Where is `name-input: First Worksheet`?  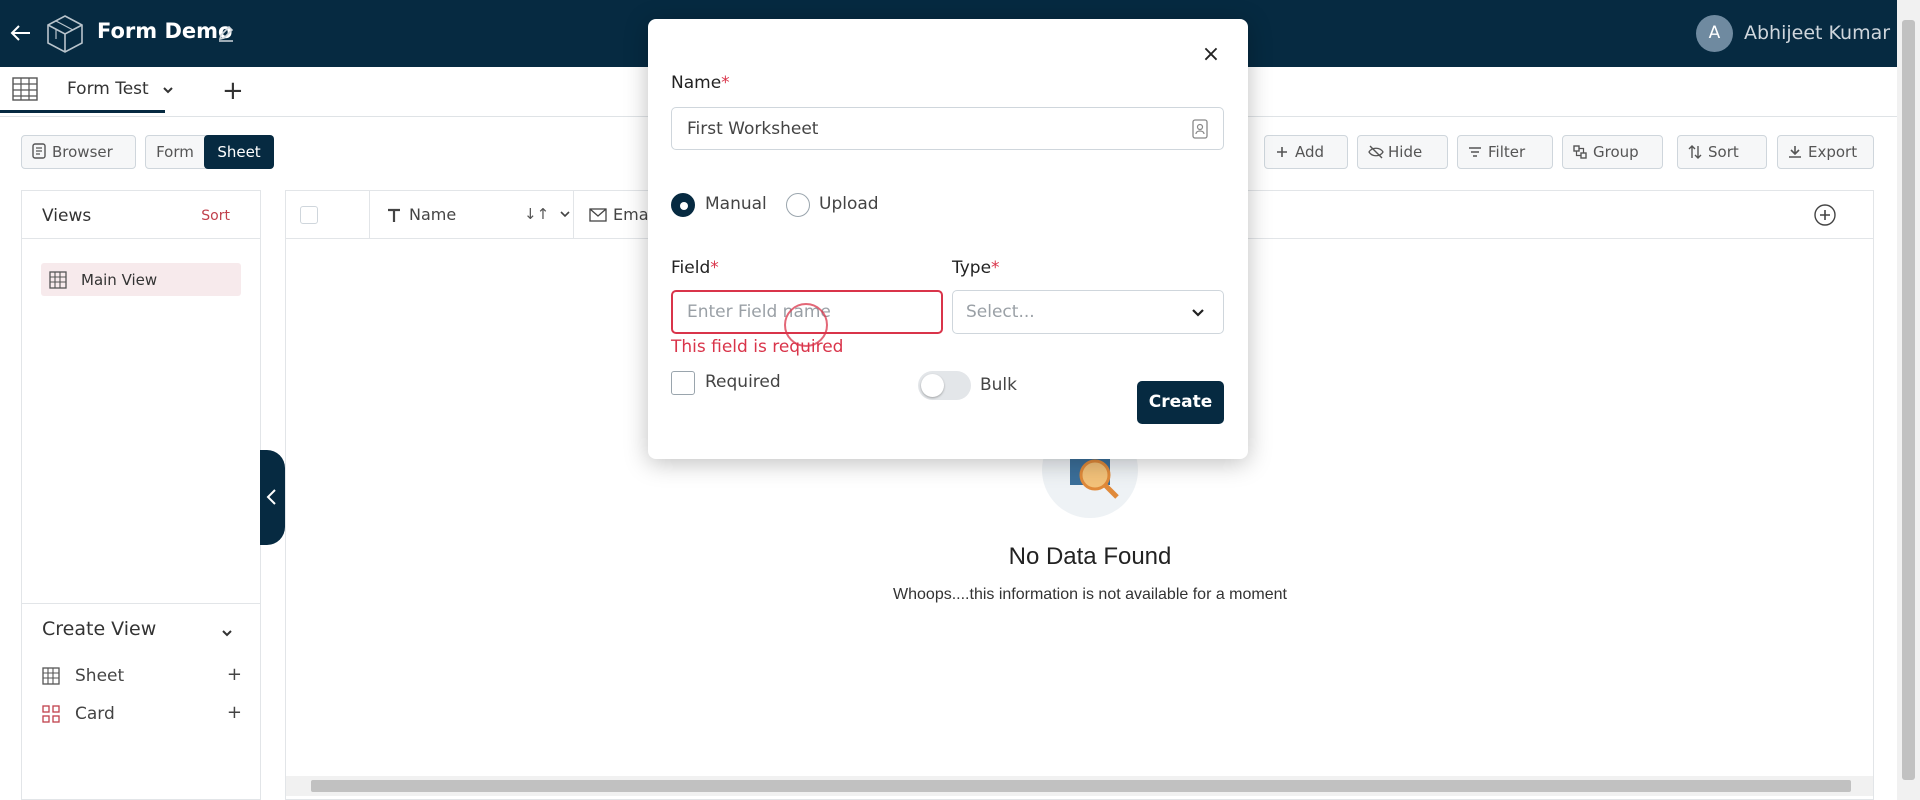
name-input: First Worksheet is located at coordinates (947, 128).